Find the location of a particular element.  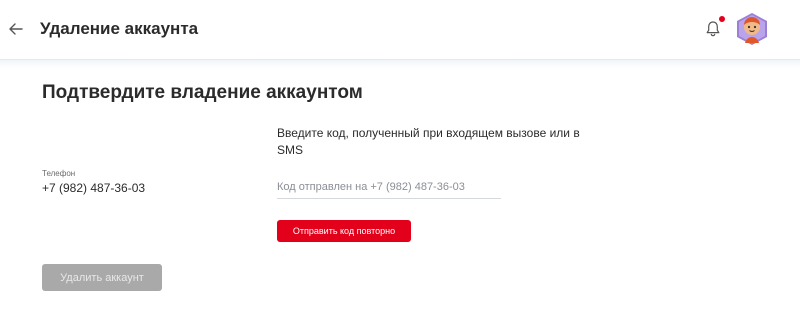

phone-label: Телефон is located at coordinates (59, 173).